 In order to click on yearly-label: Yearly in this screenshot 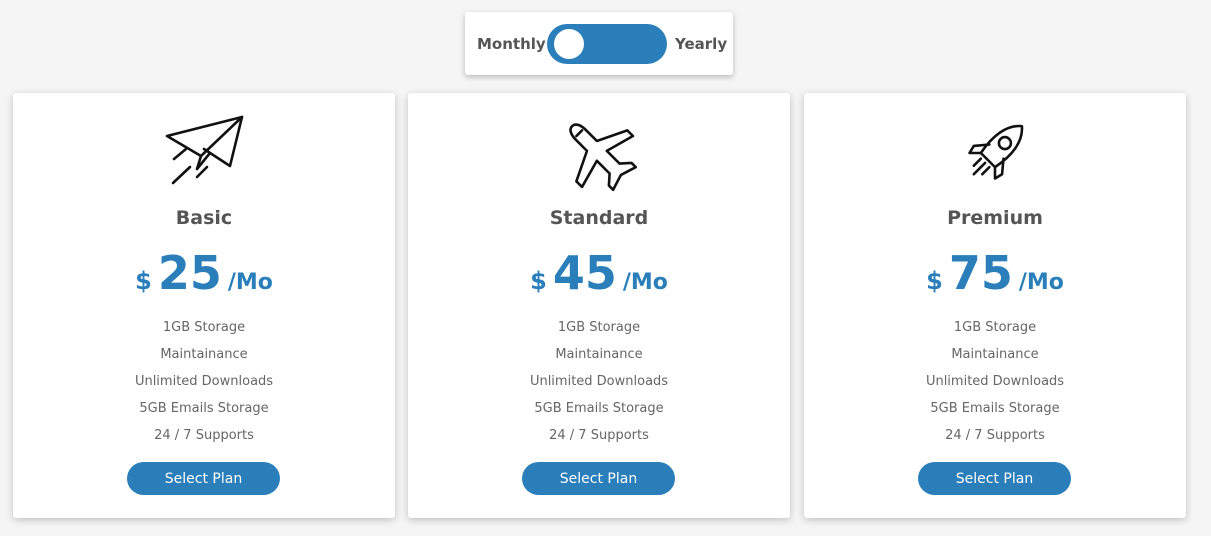, I will do `click(701, 44)`.